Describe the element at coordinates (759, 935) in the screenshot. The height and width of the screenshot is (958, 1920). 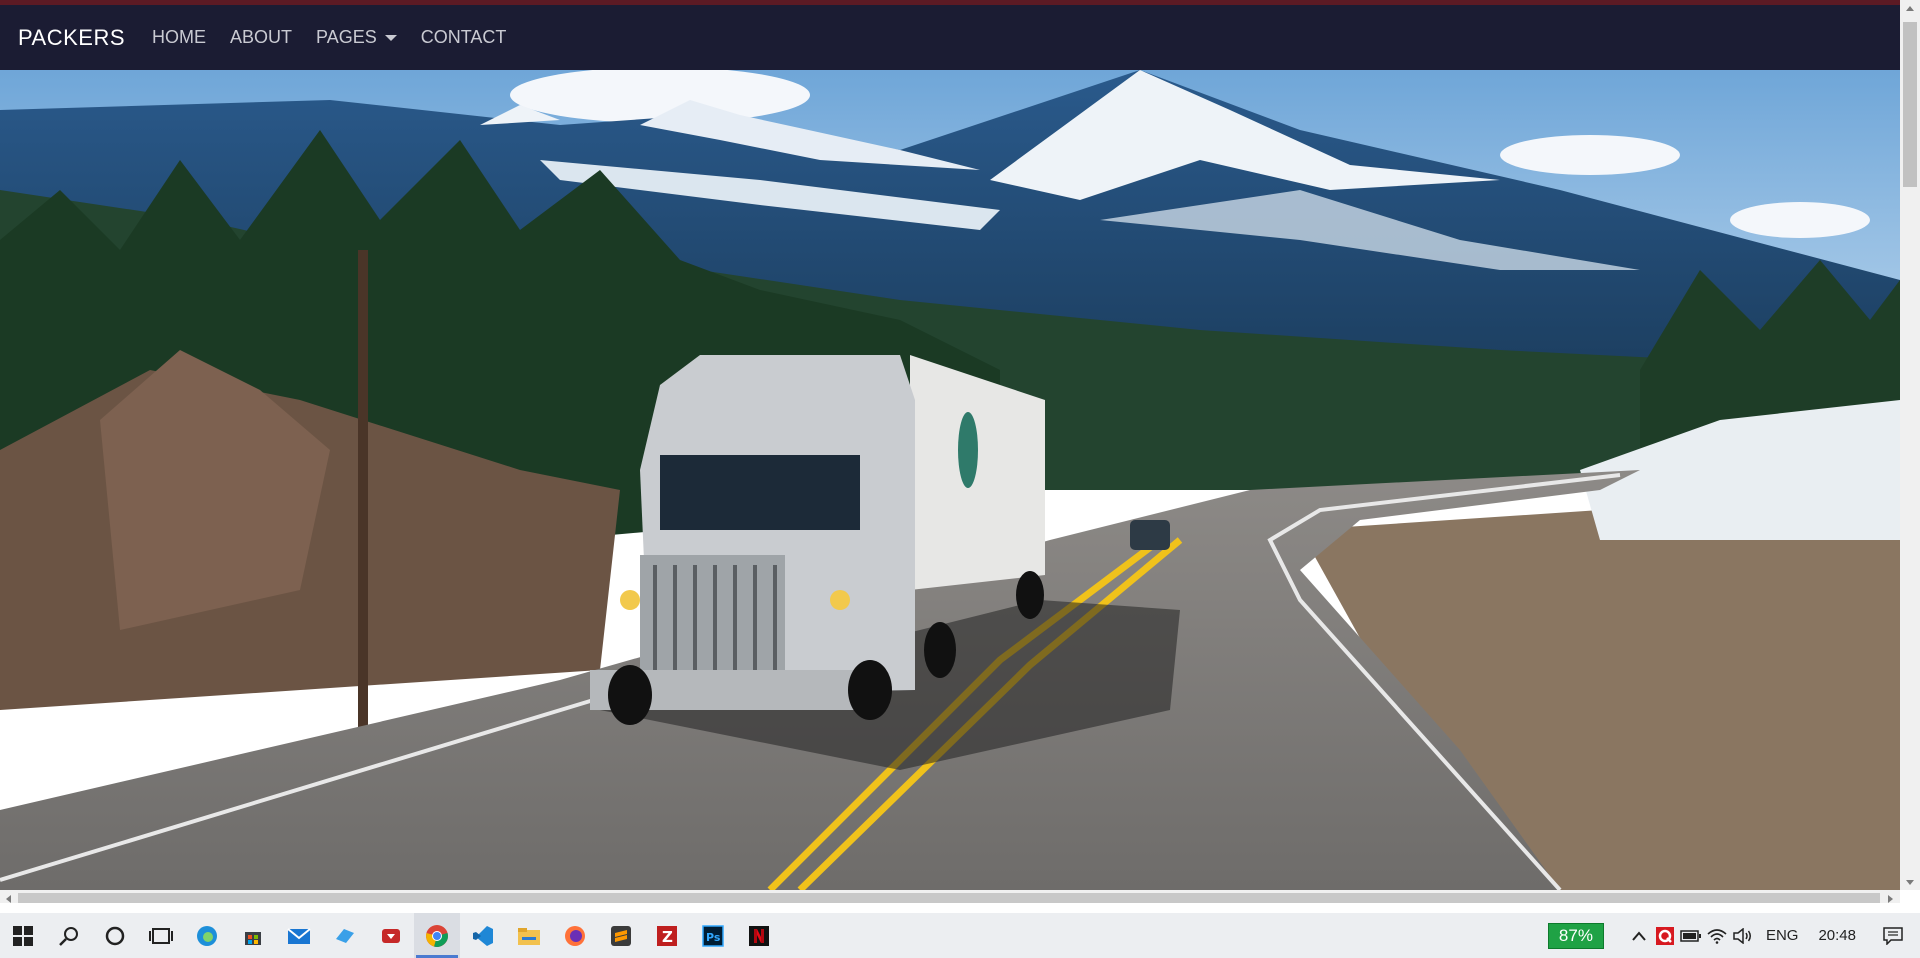
I see `netflix-icon` at that location.